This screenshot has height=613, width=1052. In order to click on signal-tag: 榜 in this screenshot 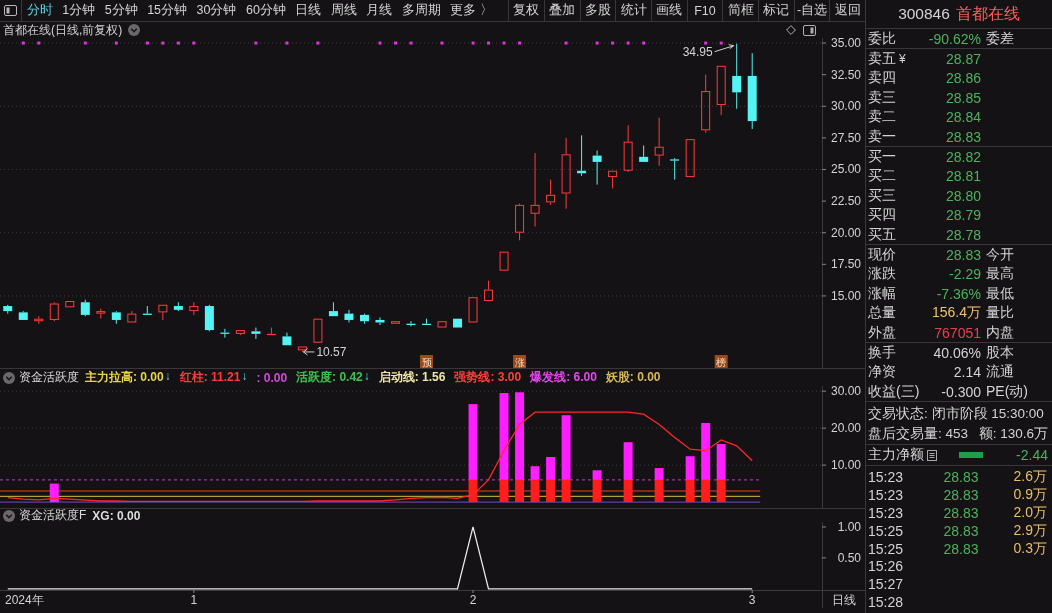, I will do `click(721, 361)`.